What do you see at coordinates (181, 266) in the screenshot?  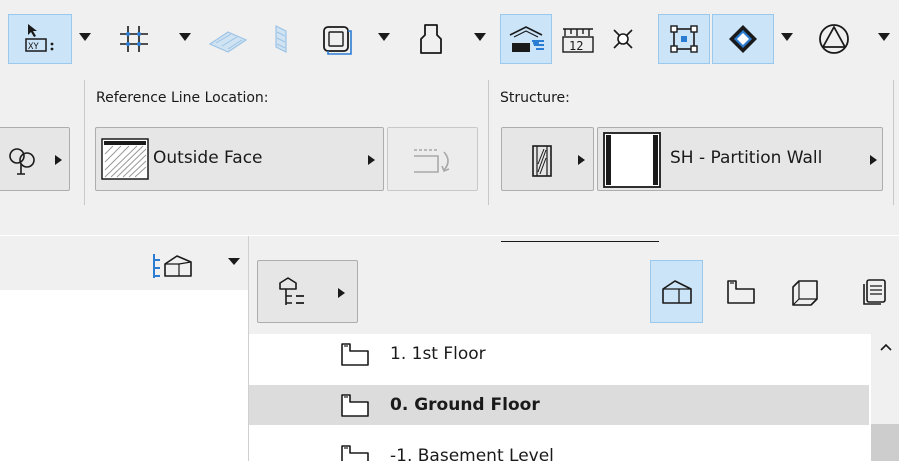 I see `project-map-icon` at bounding box center [181, 266].